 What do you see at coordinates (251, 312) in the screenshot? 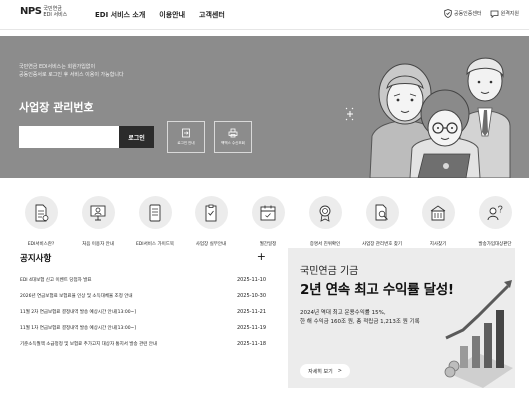
I see `notice-item-date: 2025-11-21` at bounding box center [251, 312].